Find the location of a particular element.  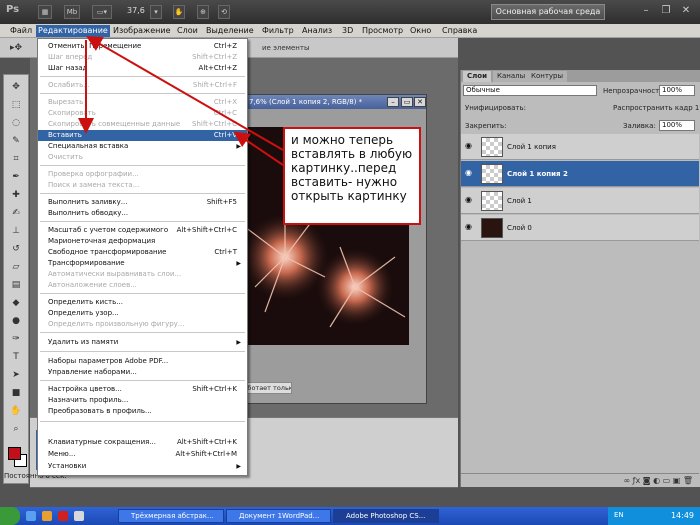

annotation-arrow-menu is located at coordinates (185, 93).